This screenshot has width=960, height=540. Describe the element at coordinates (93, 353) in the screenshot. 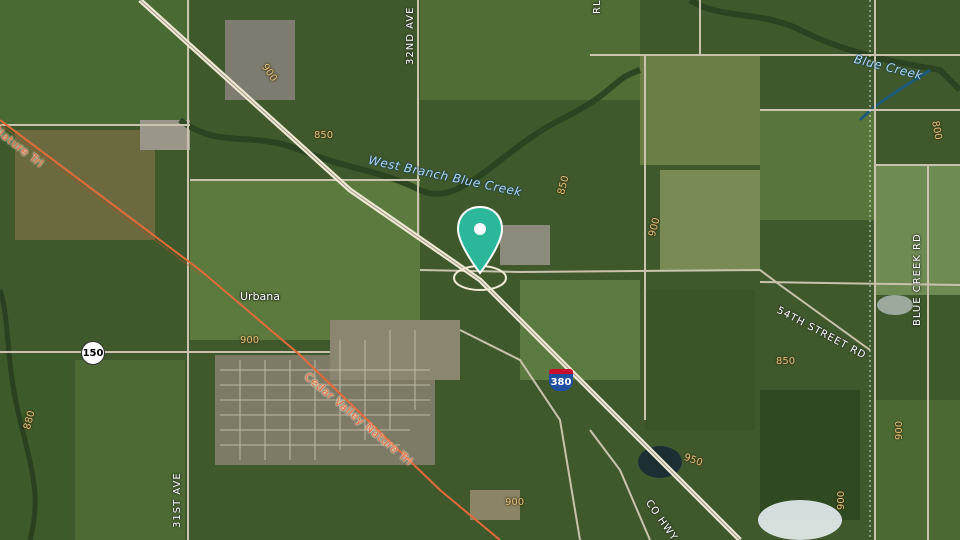

I see `us-route-150-shield: 150` at that location.